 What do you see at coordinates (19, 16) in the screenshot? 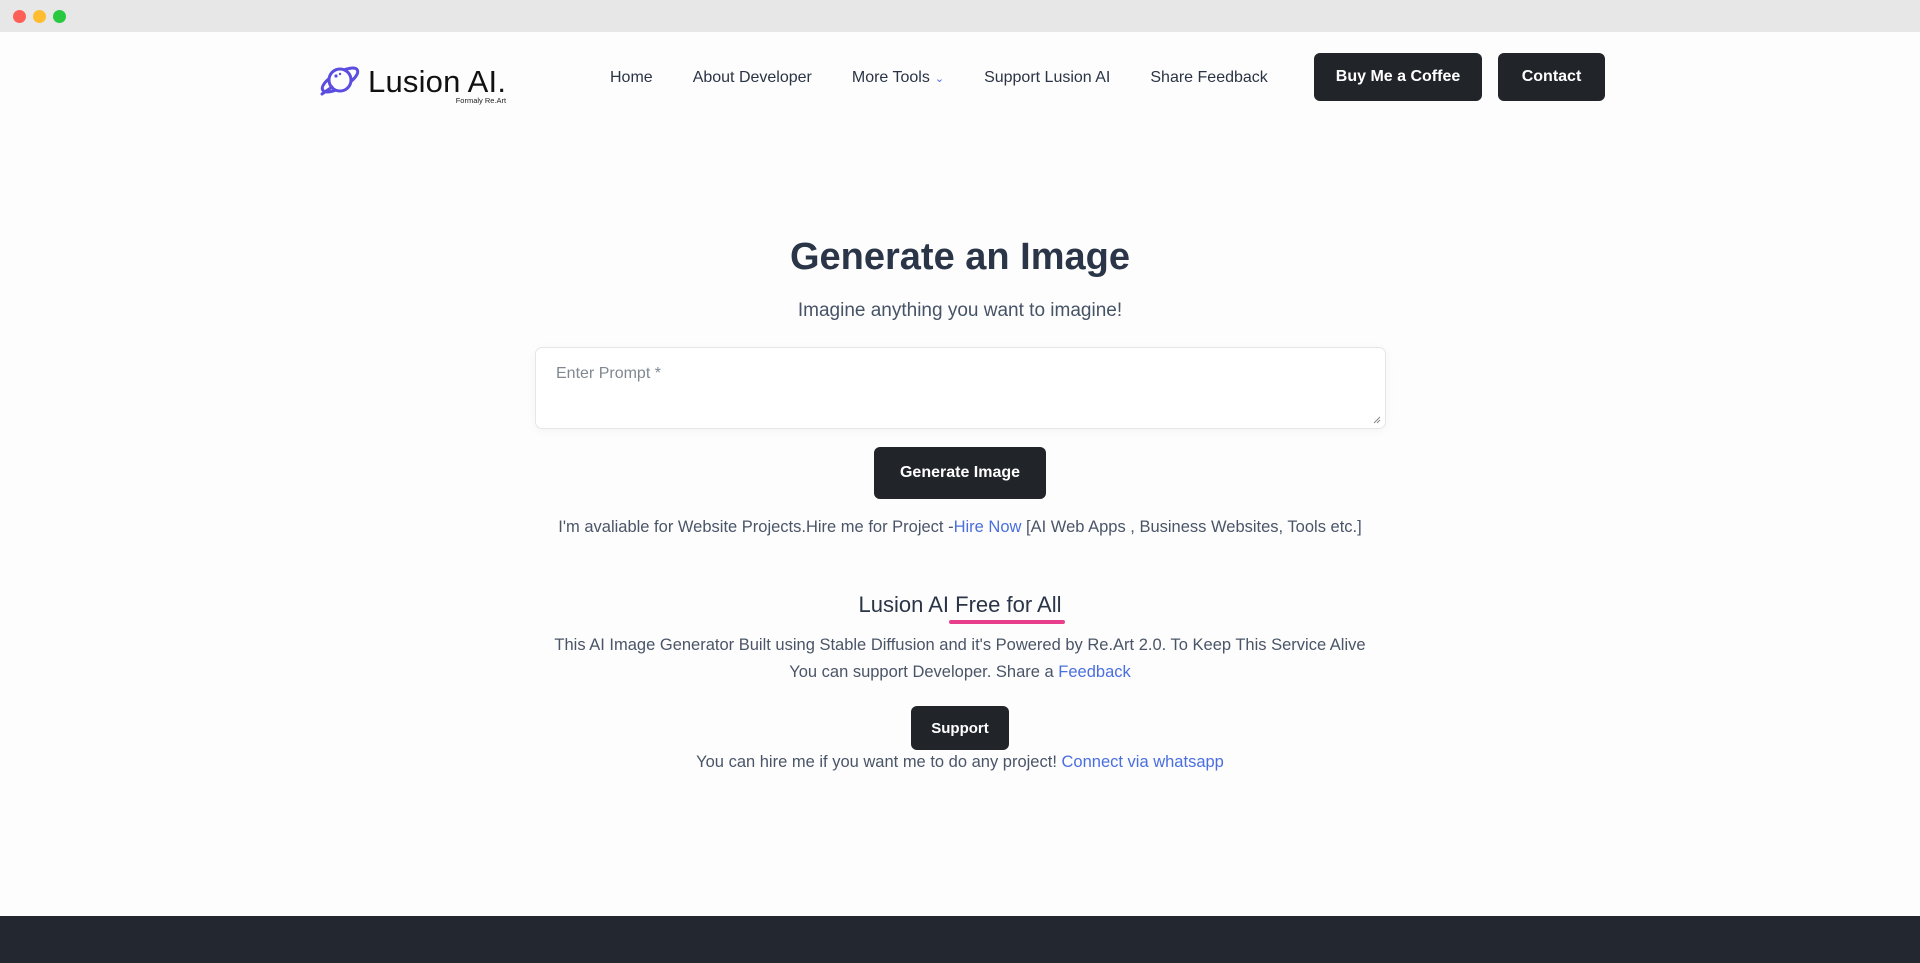
I see `close-window-button` at bounding box center [19, 16].